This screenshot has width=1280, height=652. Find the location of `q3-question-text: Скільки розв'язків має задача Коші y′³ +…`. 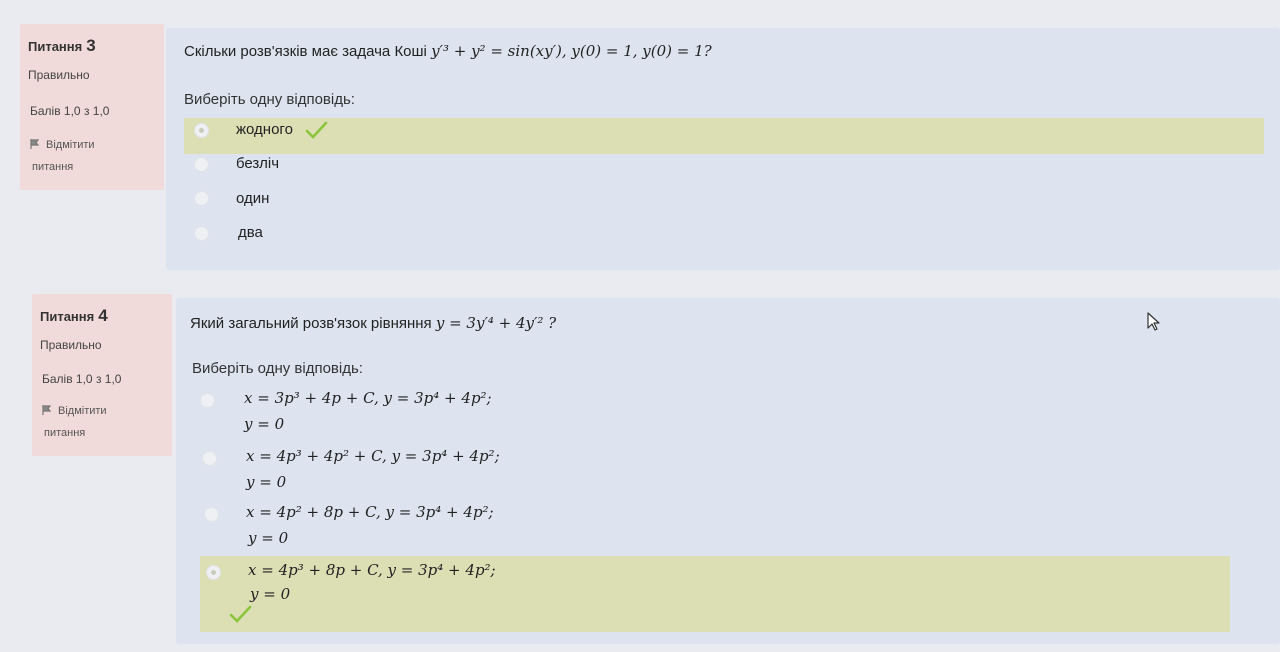

q3-question-text: Скільки розв'язків має задача Коші y′³ +… is located at coordinates (448, 51).